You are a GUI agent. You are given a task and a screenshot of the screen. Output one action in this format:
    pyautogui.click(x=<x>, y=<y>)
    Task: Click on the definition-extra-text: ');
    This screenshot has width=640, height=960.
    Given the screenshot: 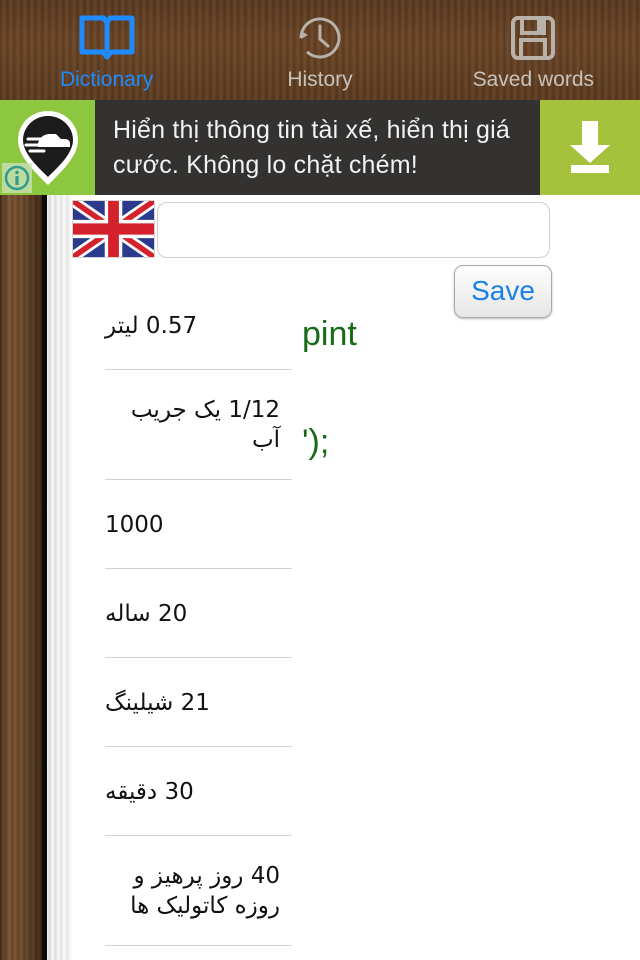 What is the action you would take?
    pyautogui.click(x=316, y=442)
    